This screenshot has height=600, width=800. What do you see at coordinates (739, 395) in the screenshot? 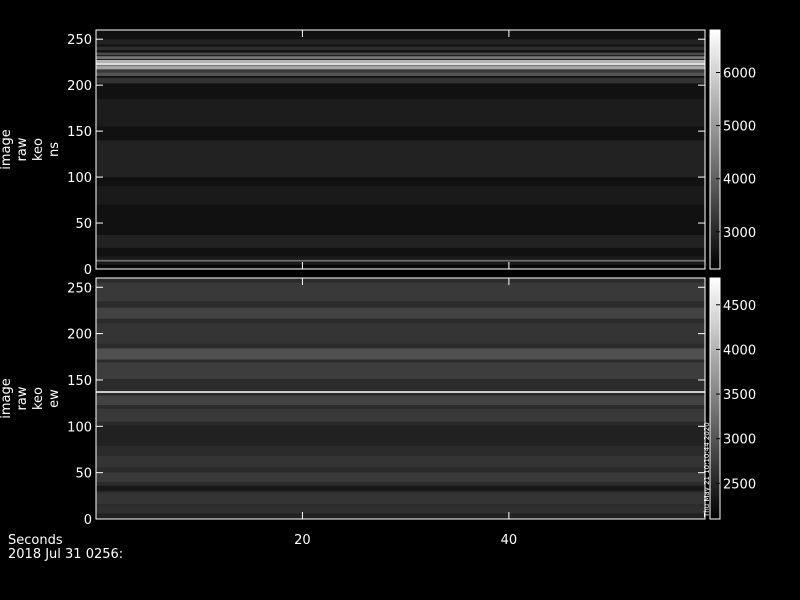
I see `colorbar-tick-label-3500: 3500` at bounding box center [739, 395].